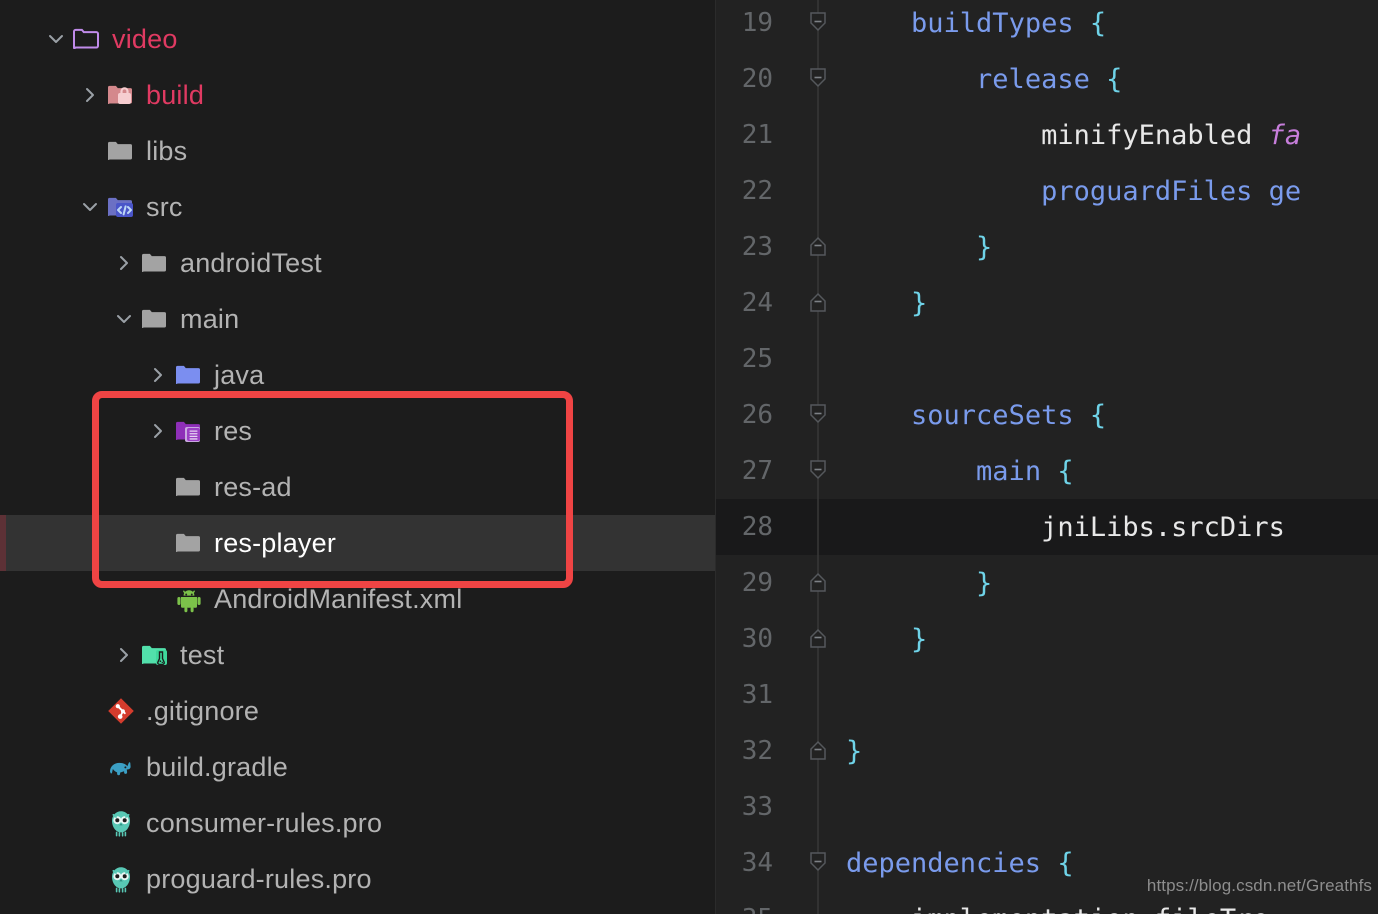 The image size is (1378, 914). What do you see at coordinates (1009, 415) in the screenshot?
I see `code-text: sourceSets {` at bounding box center [1009, 415].